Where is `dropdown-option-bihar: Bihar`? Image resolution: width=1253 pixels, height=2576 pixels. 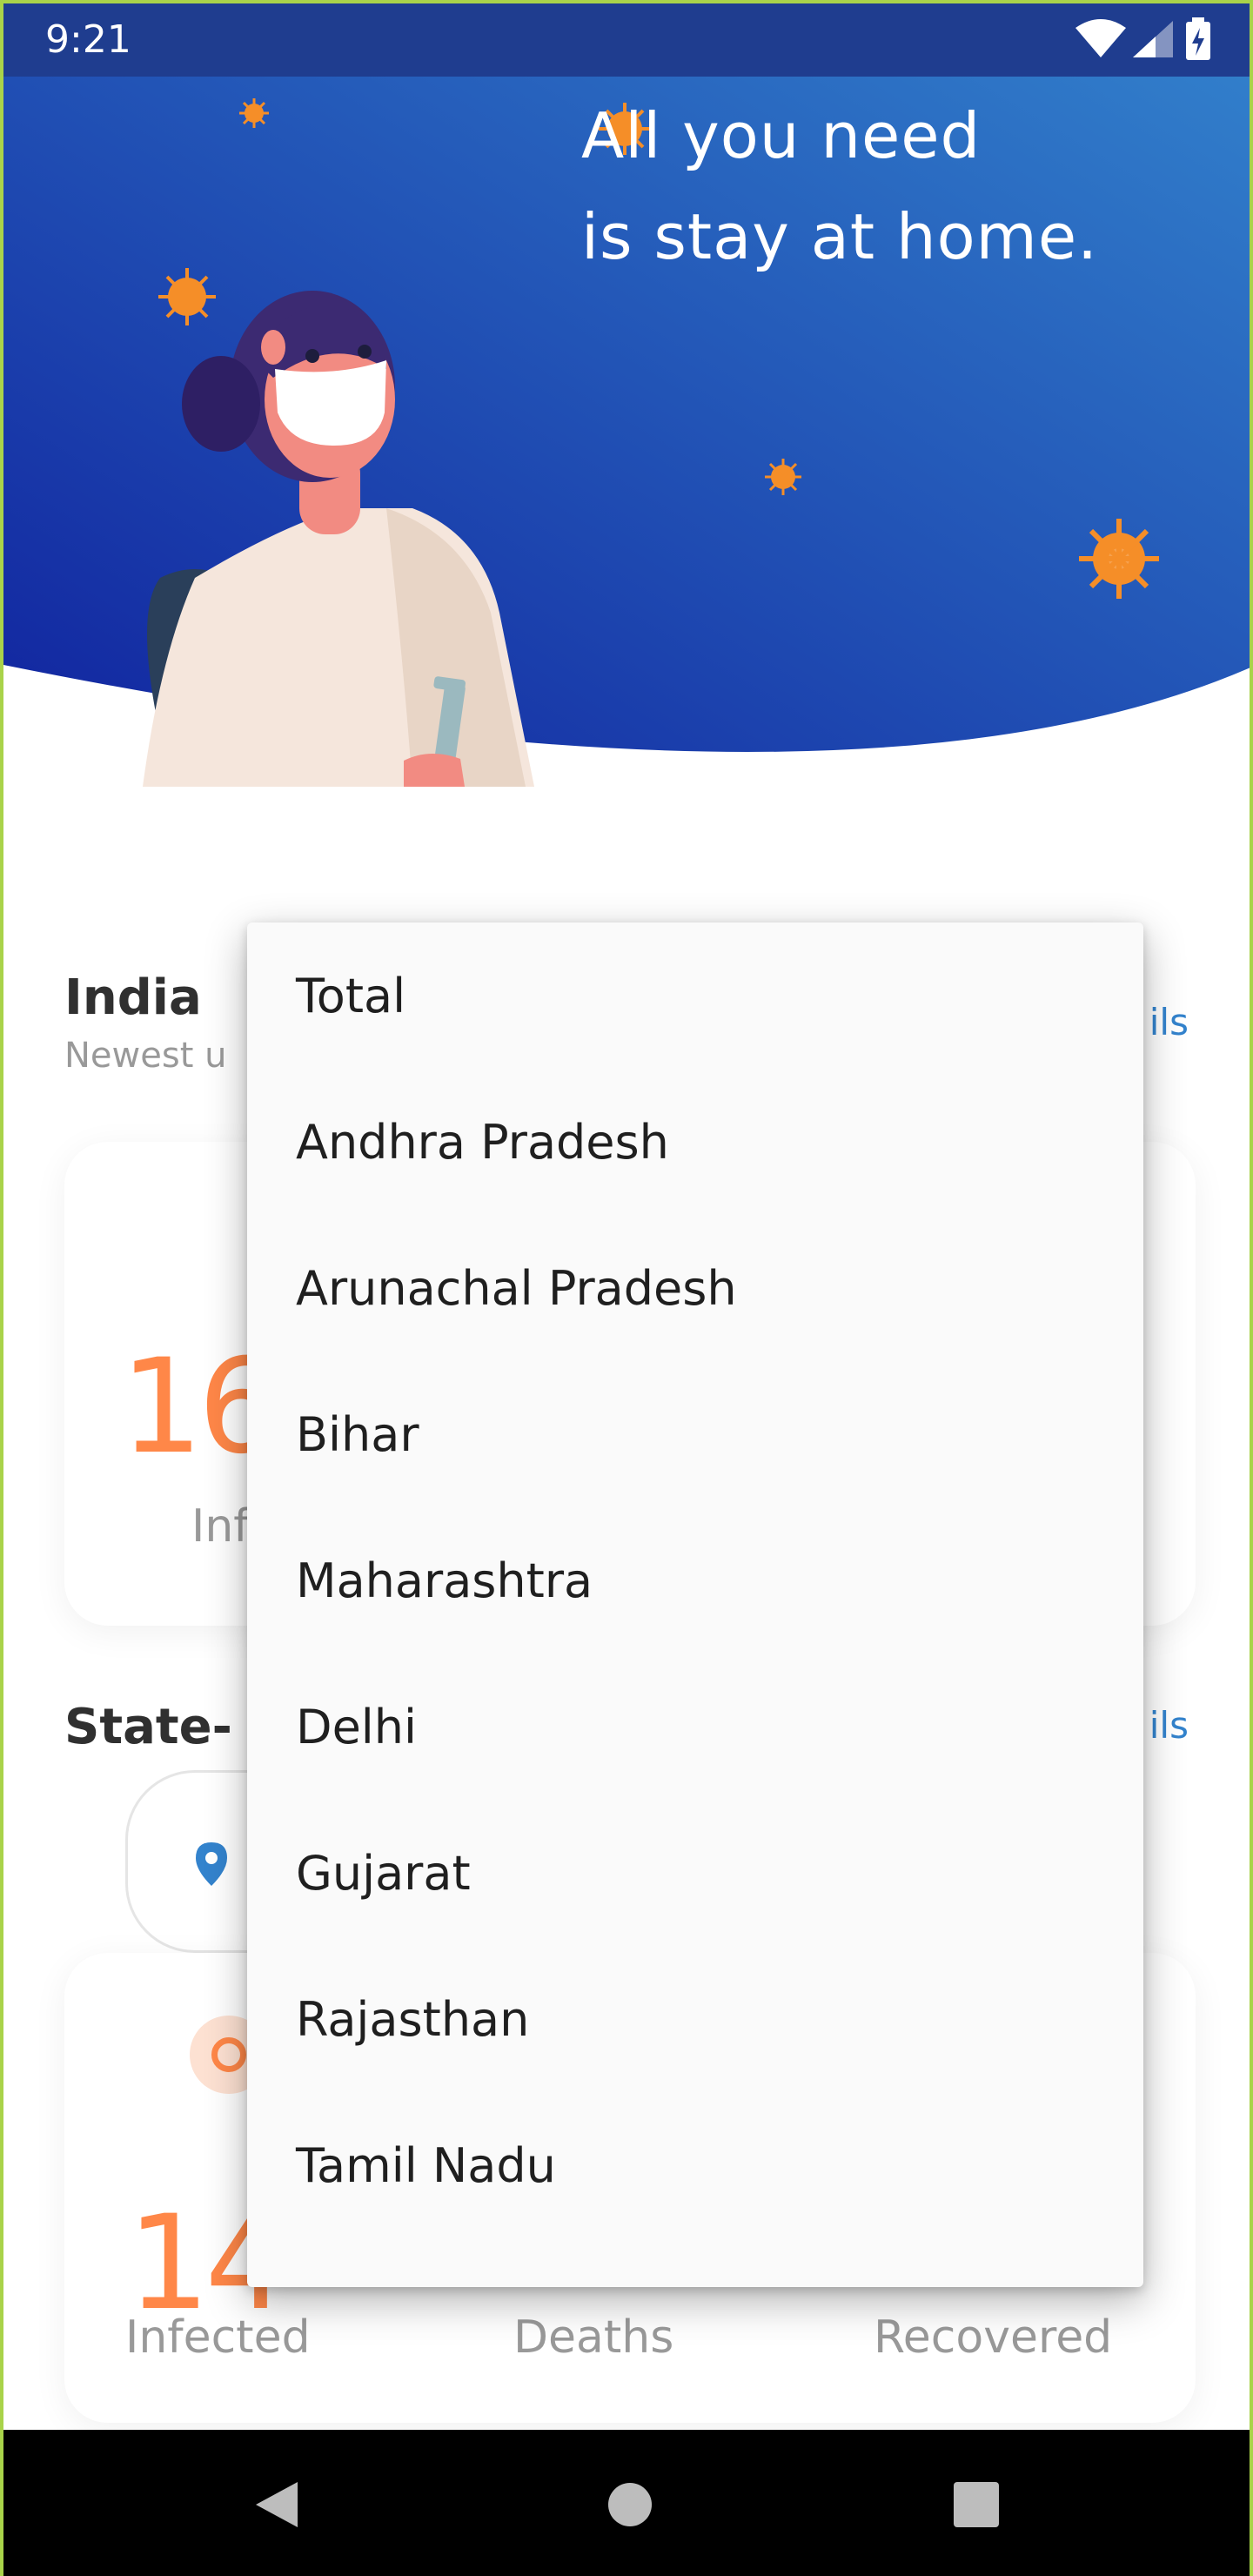
dropdown-option-bihar: Bihar is located at coordinates (695, 1434).